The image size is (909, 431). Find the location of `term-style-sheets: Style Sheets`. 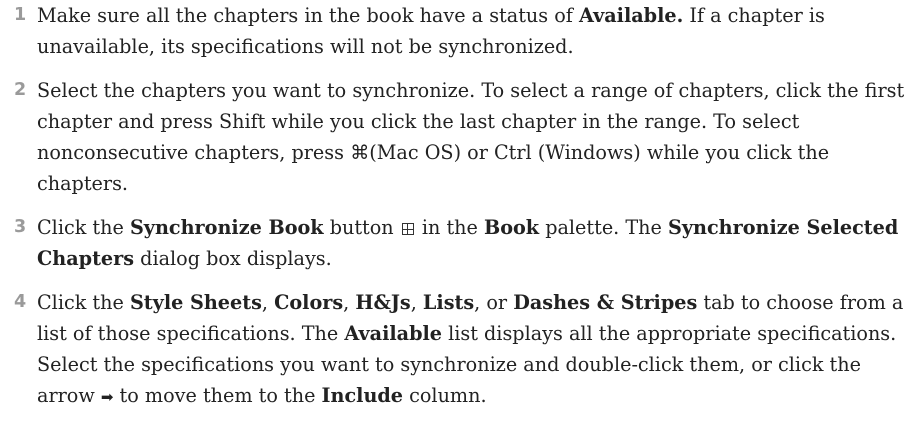

term-style-sheets: Style Sheets is located at coordinates (195, 302).